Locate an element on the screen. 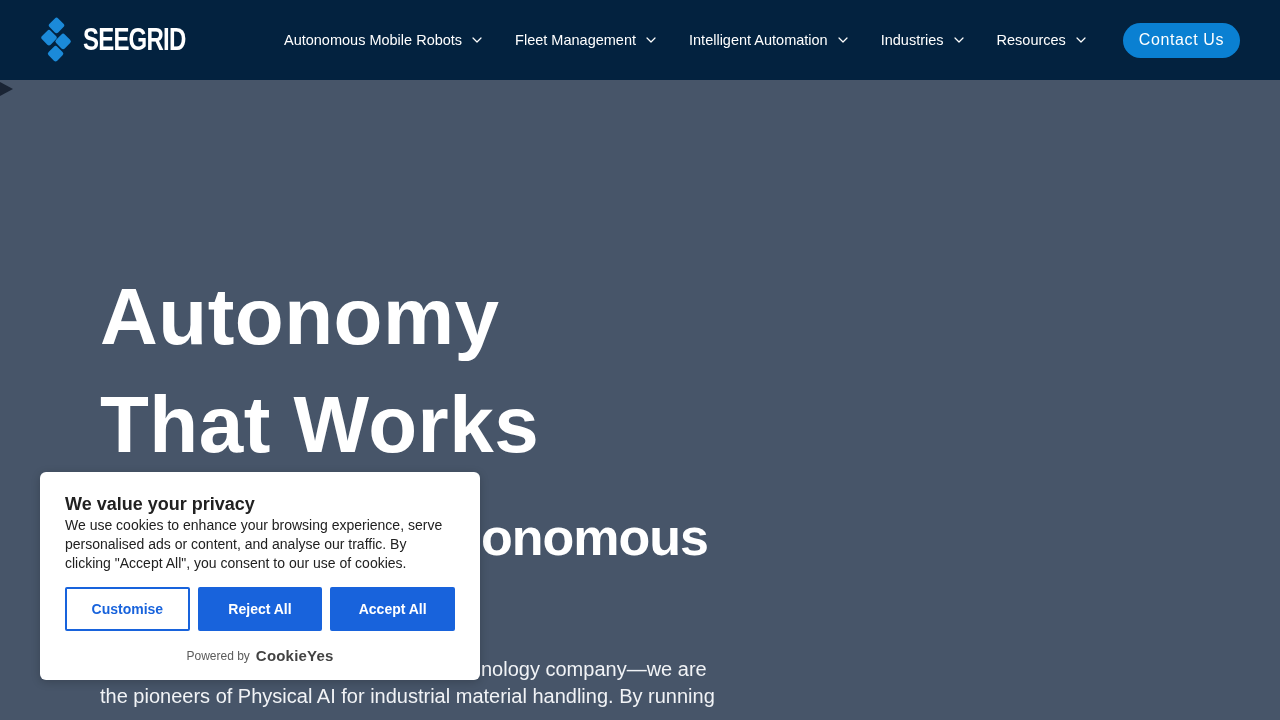 This screenshot has height=720, width=1280. consent-button: Accept All is located at coordinates (392, 609).